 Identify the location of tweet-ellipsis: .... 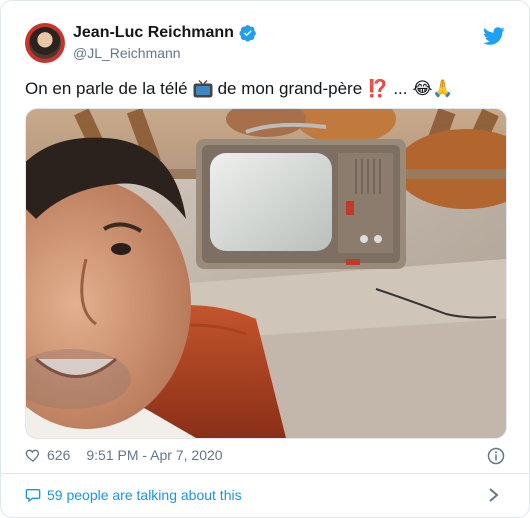
(400, 88).